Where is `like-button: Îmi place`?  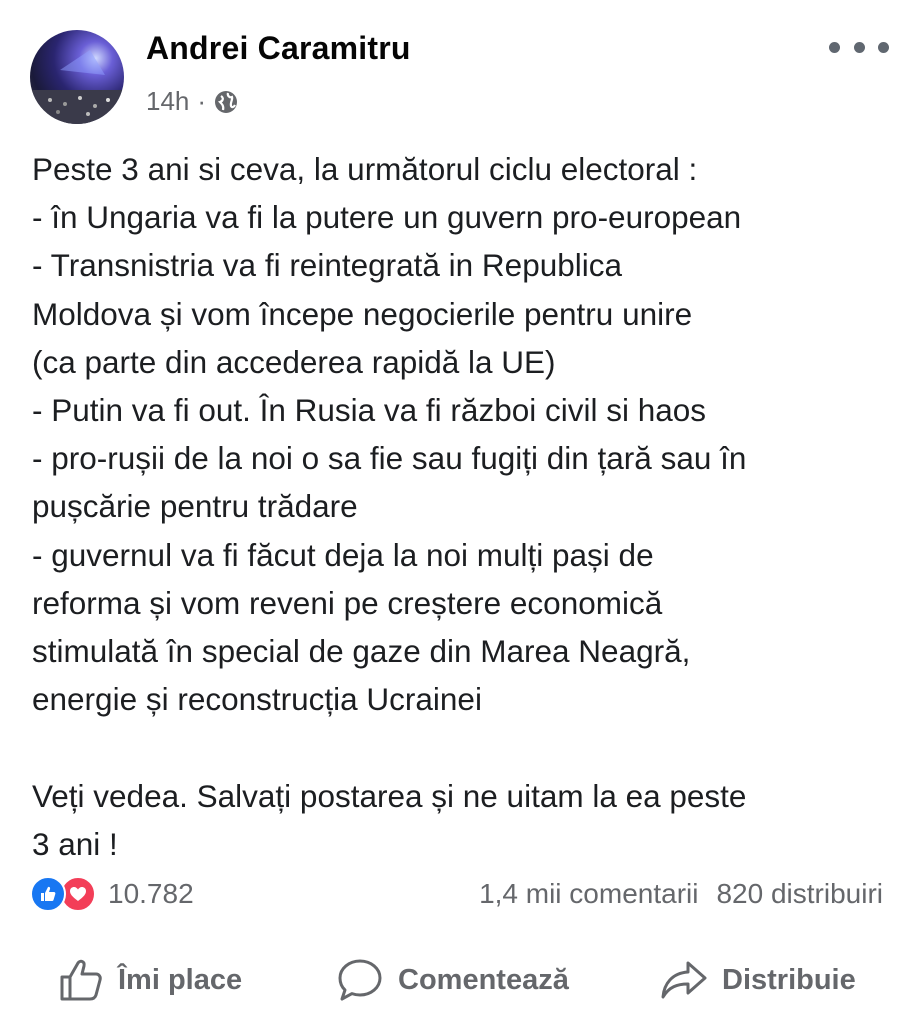 like-button: Îmi place is located at coordinates (150, 980).